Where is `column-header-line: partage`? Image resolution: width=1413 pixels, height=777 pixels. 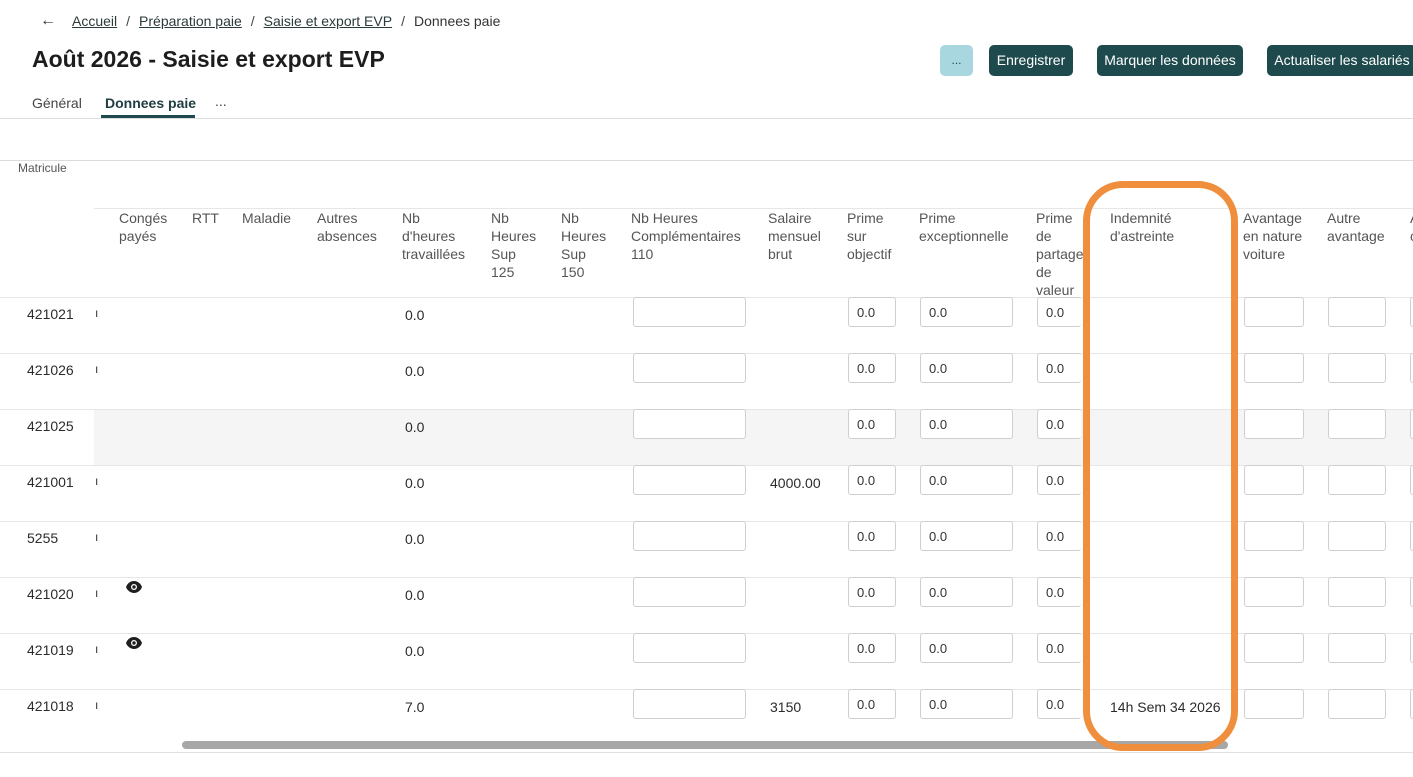 column-header-line: partage is located at coordinates (1060, 254).